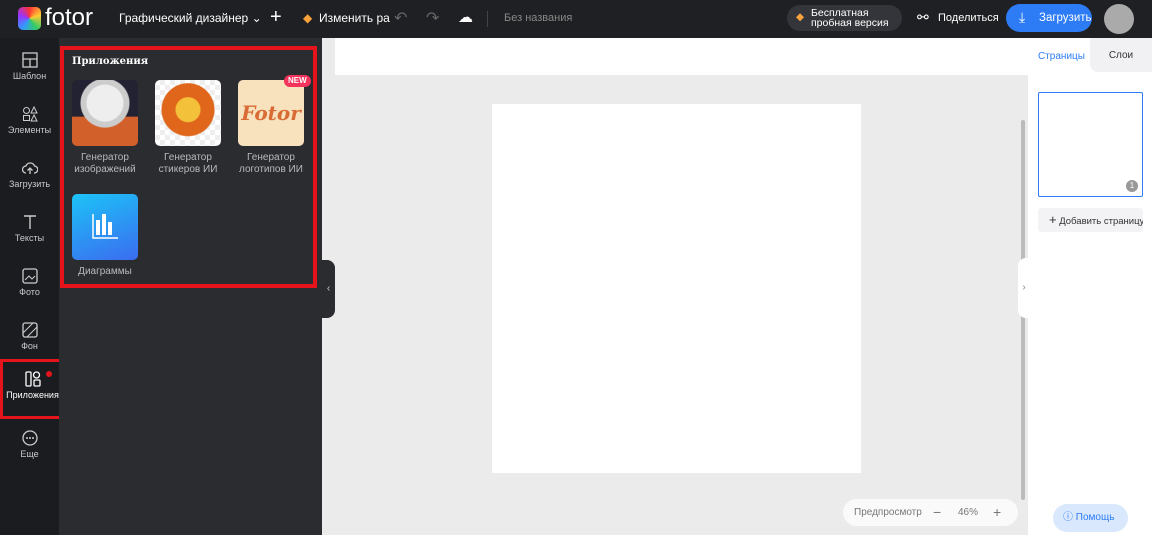  I want to click on add-page-button: + Добавить страницу, so click(1090, 220).